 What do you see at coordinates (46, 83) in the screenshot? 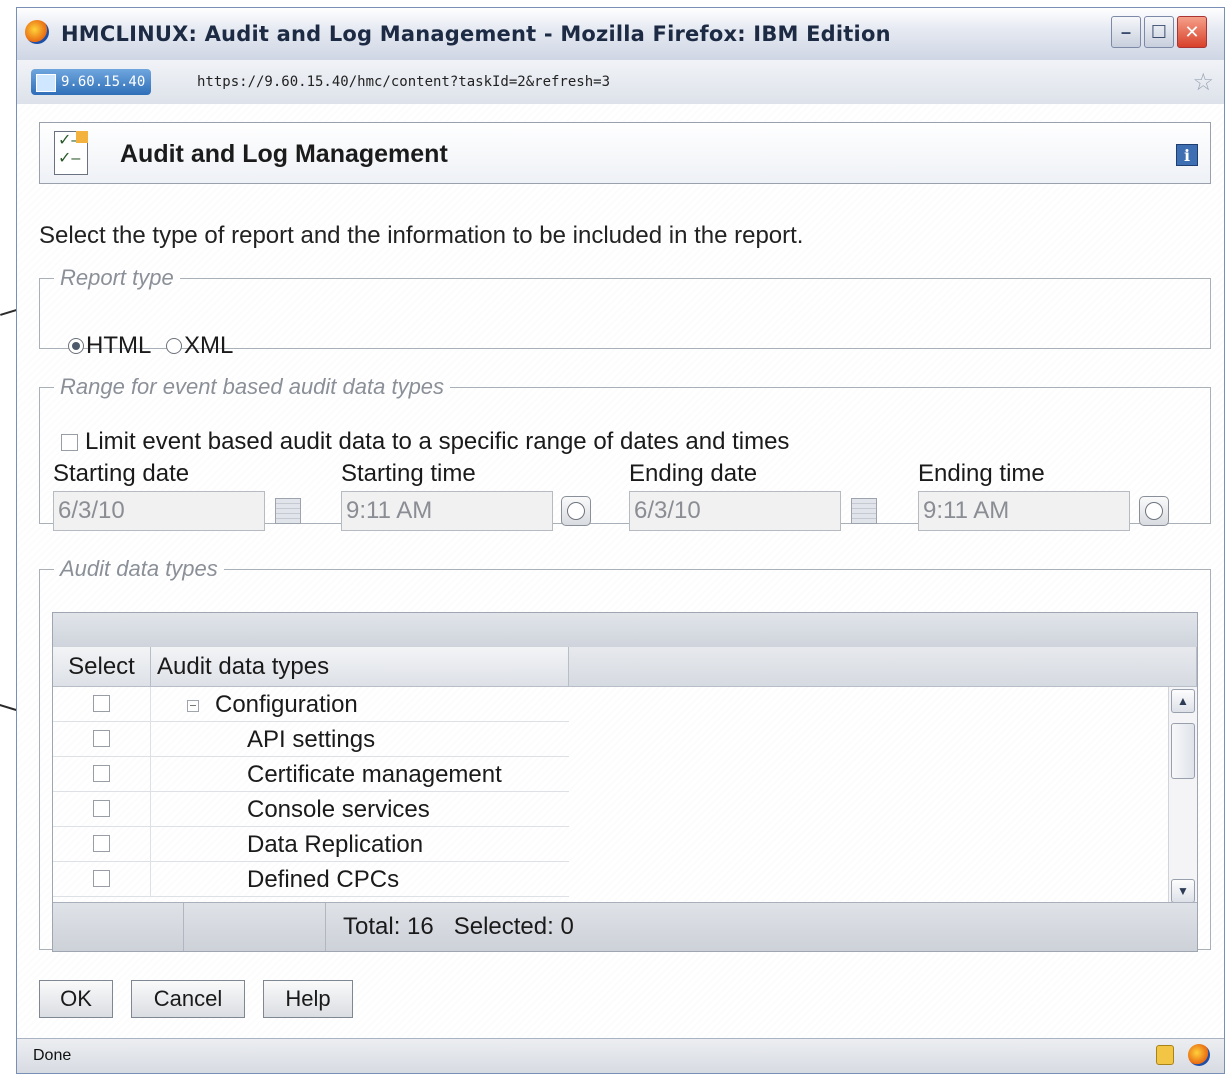
I see `site-favicon-icon` at bounding box center [46, 83].